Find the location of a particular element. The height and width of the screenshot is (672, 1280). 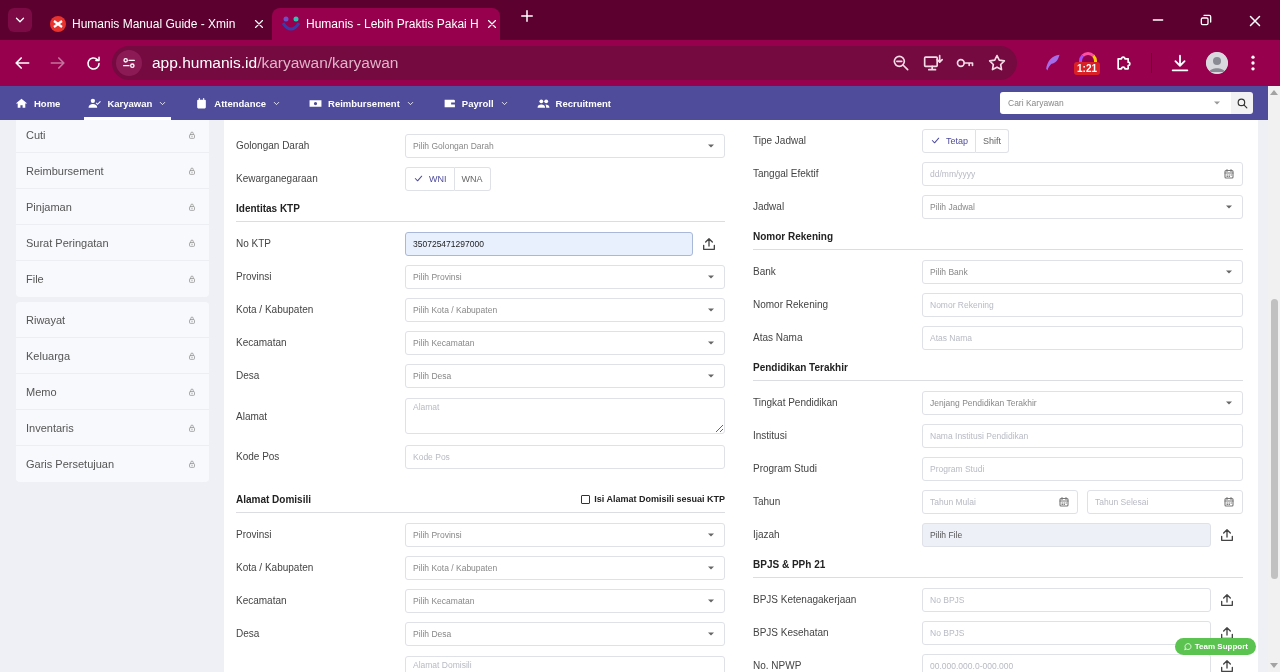

field-label: Kewarganegaraan is located at coordinates (277, 178).